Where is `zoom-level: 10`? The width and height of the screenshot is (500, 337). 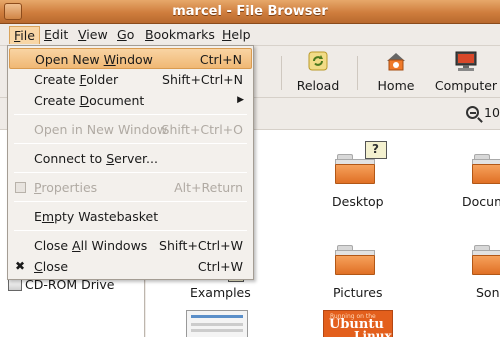 zoom-level: 10 is located at coordinates (492, 112).